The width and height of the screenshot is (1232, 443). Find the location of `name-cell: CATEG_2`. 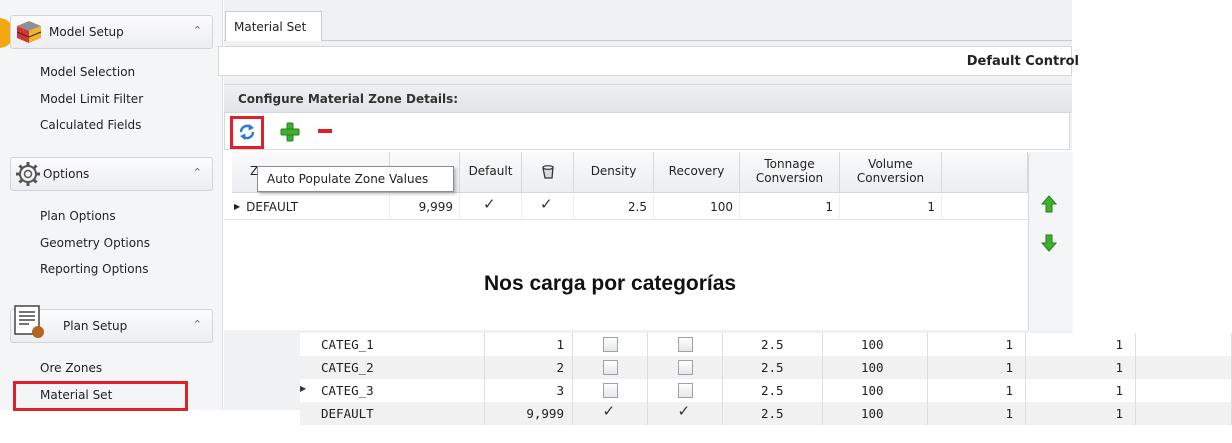

name-cell: CATEG_2 is located at coordinates (400, 367).